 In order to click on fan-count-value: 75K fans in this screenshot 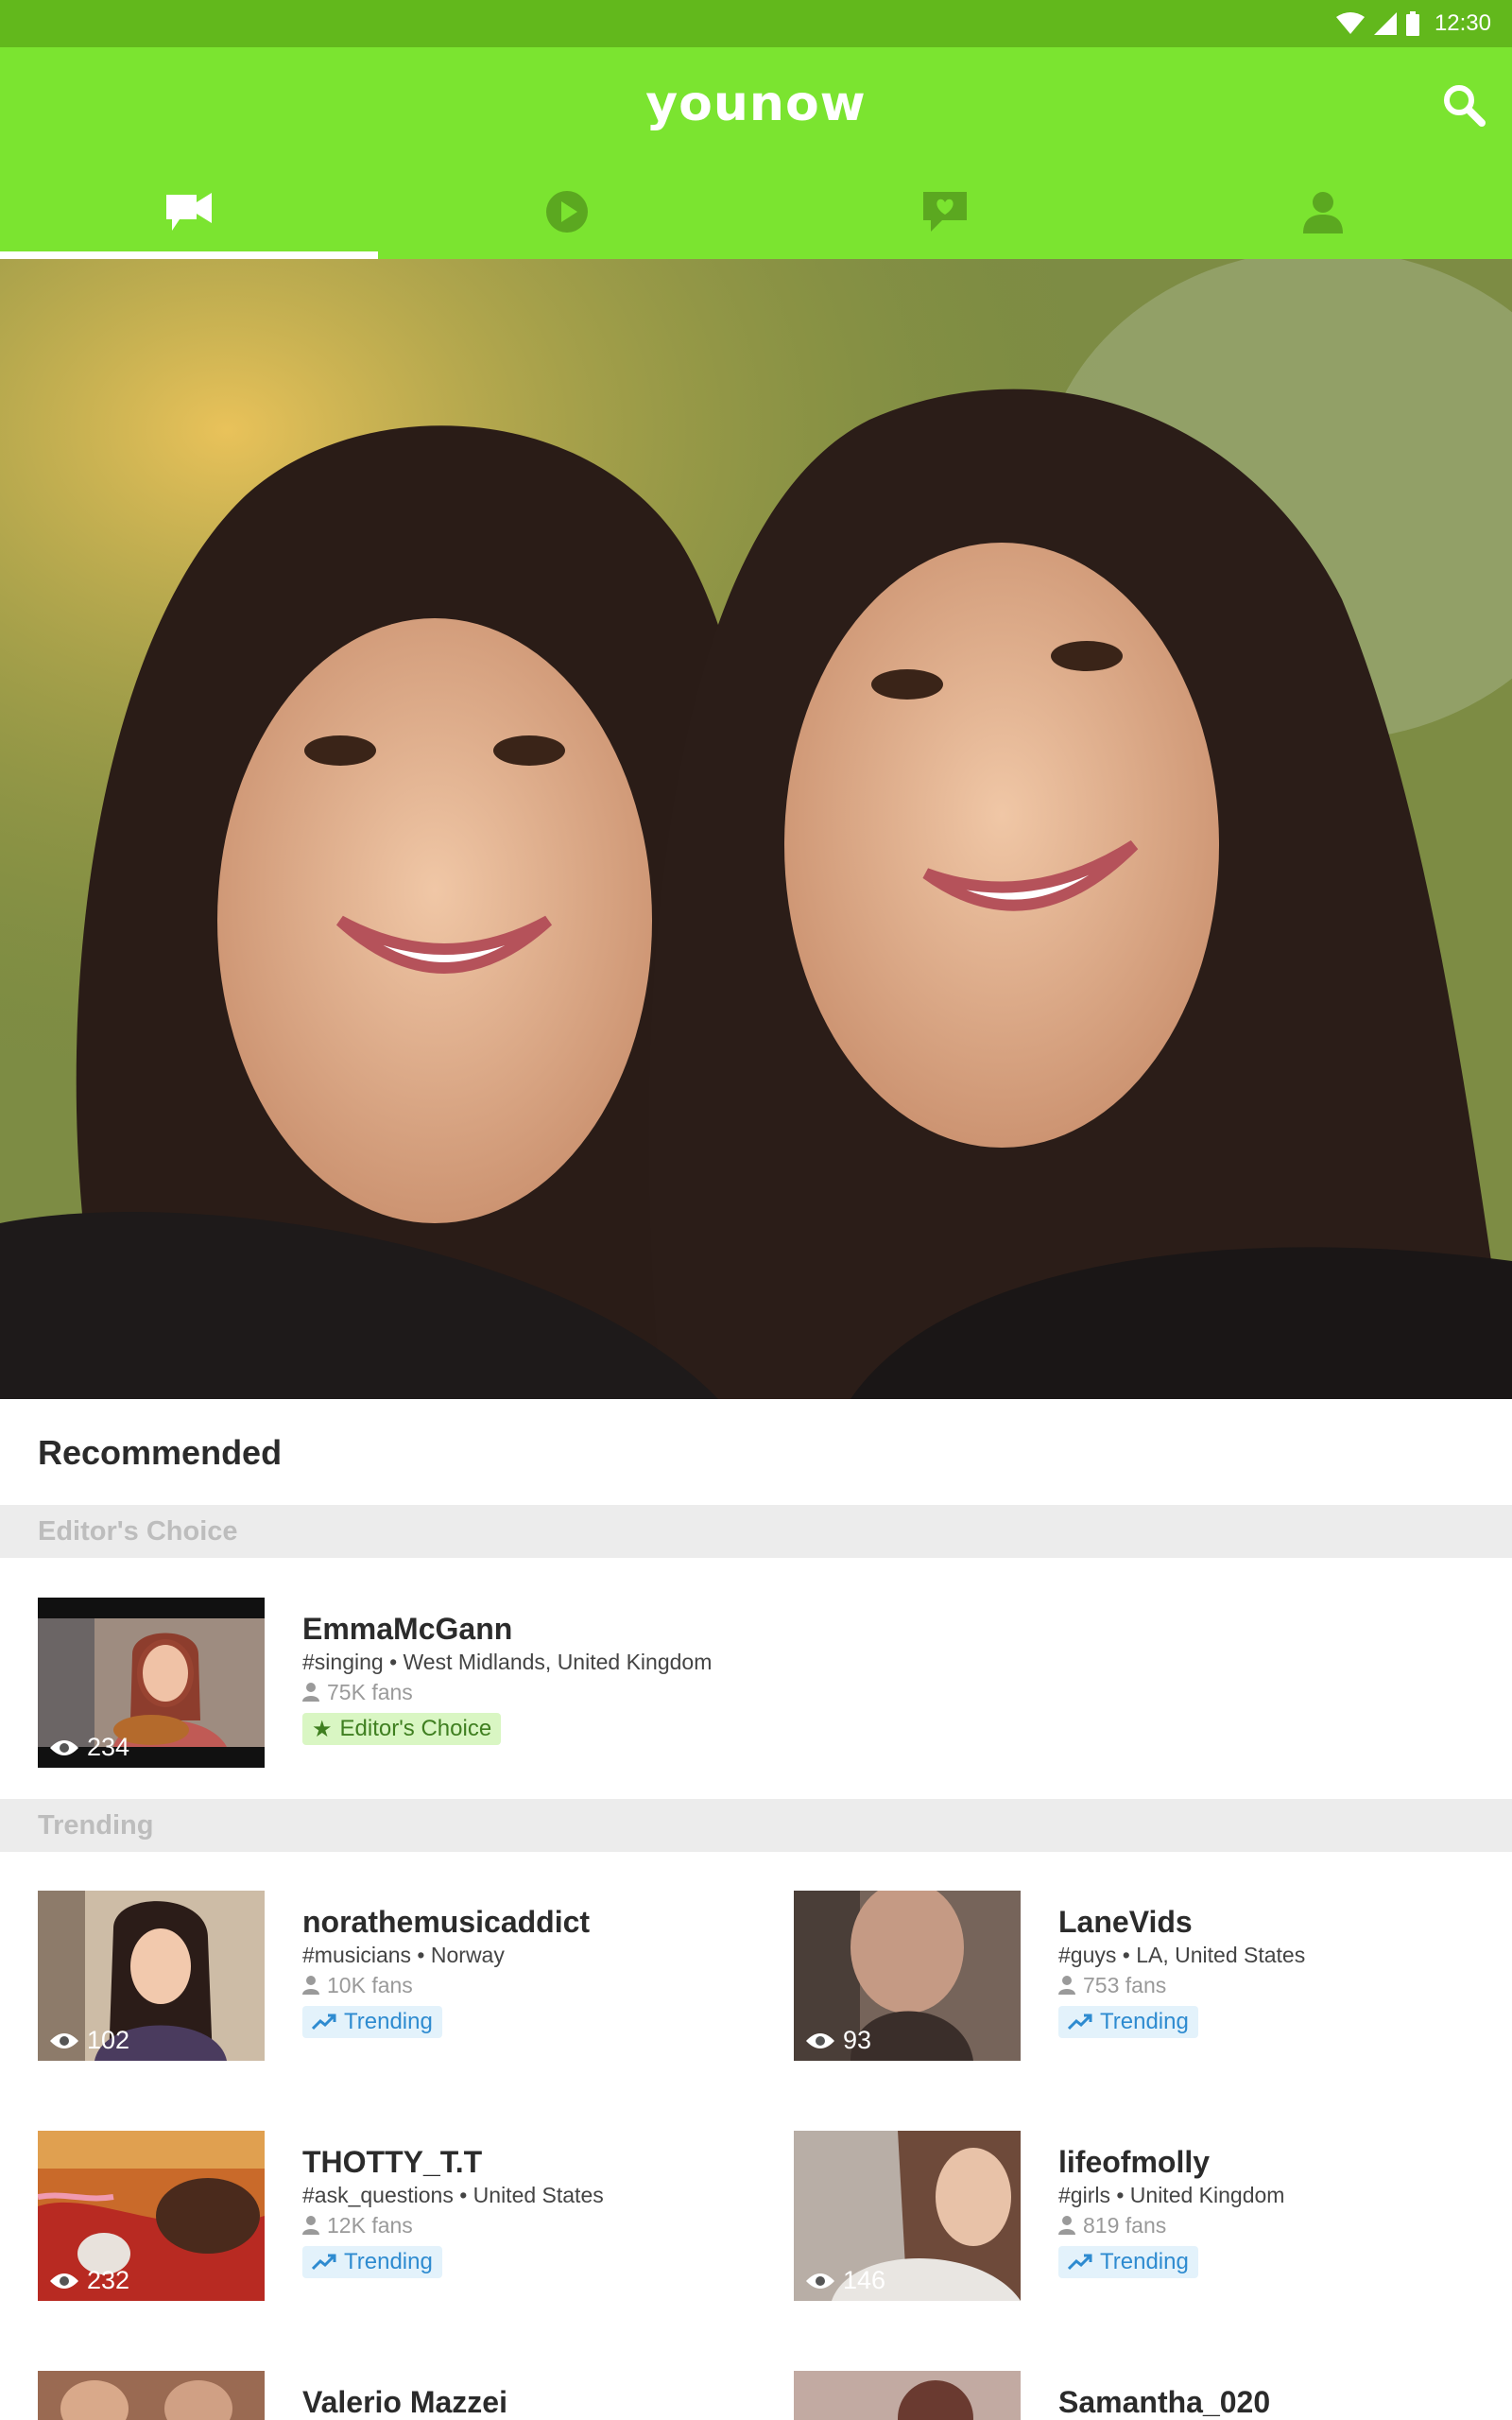, I will do `click(370, 1692)`.